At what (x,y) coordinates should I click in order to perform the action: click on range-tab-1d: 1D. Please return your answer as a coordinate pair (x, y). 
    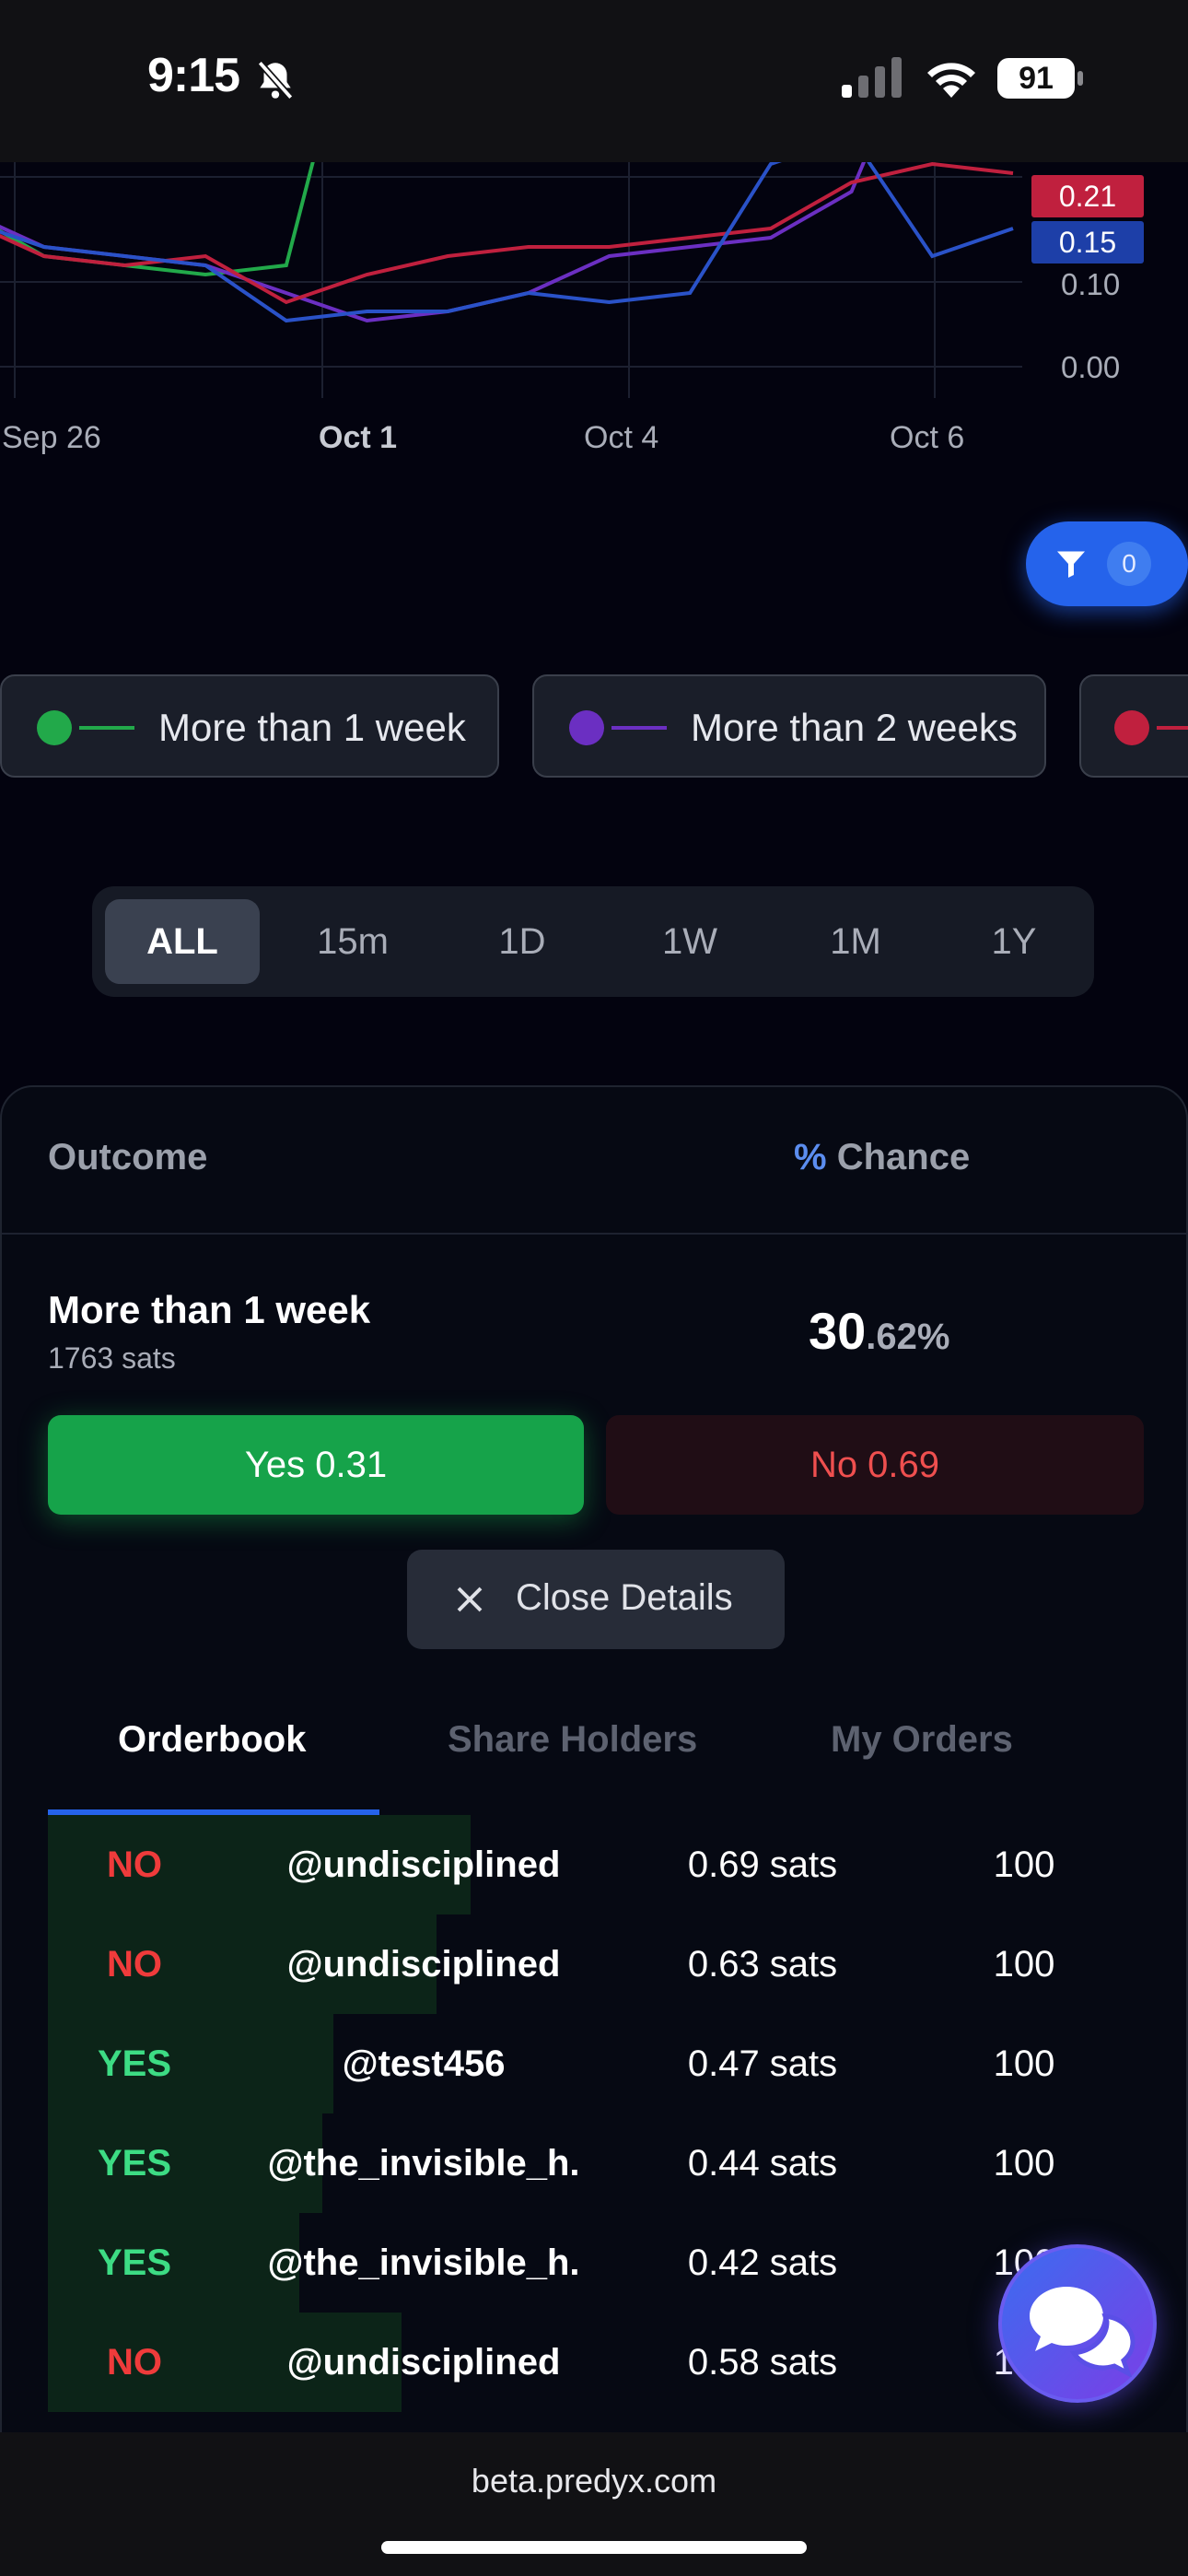
    Looking at the image, I should click on (522, 941).